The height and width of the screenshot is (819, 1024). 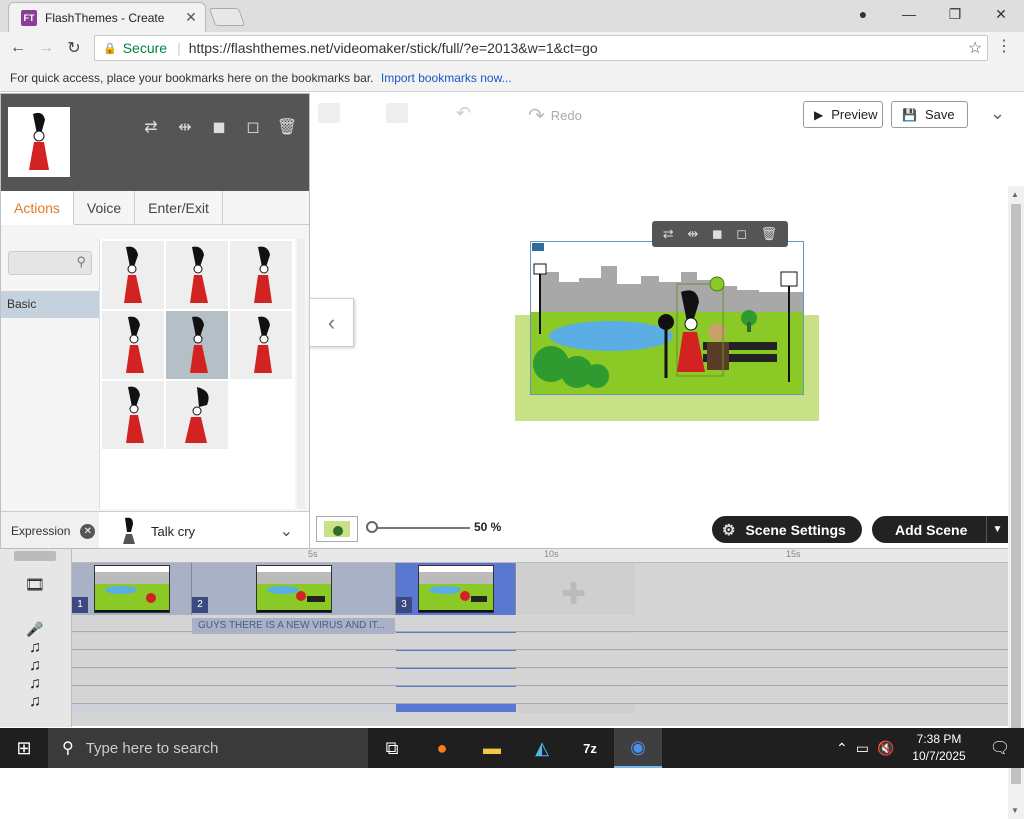 I want to click on scroll-down-icon: ▼, so click(x=1015, y=810).